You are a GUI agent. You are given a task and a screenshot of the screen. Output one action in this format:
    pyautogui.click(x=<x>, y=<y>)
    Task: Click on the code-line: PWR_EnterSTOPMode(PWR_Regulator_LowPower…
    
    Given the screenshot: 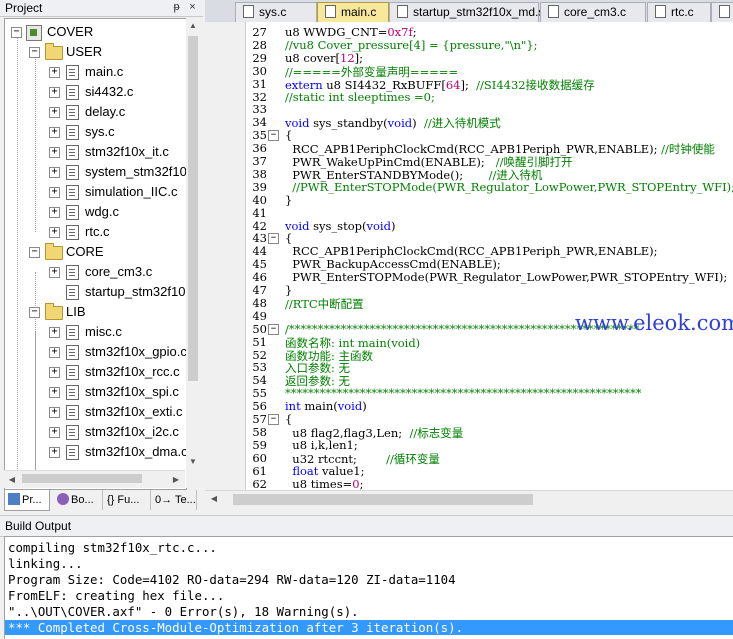 What is the action you would take?
    pyautogui.click(x=506, y=277)
    